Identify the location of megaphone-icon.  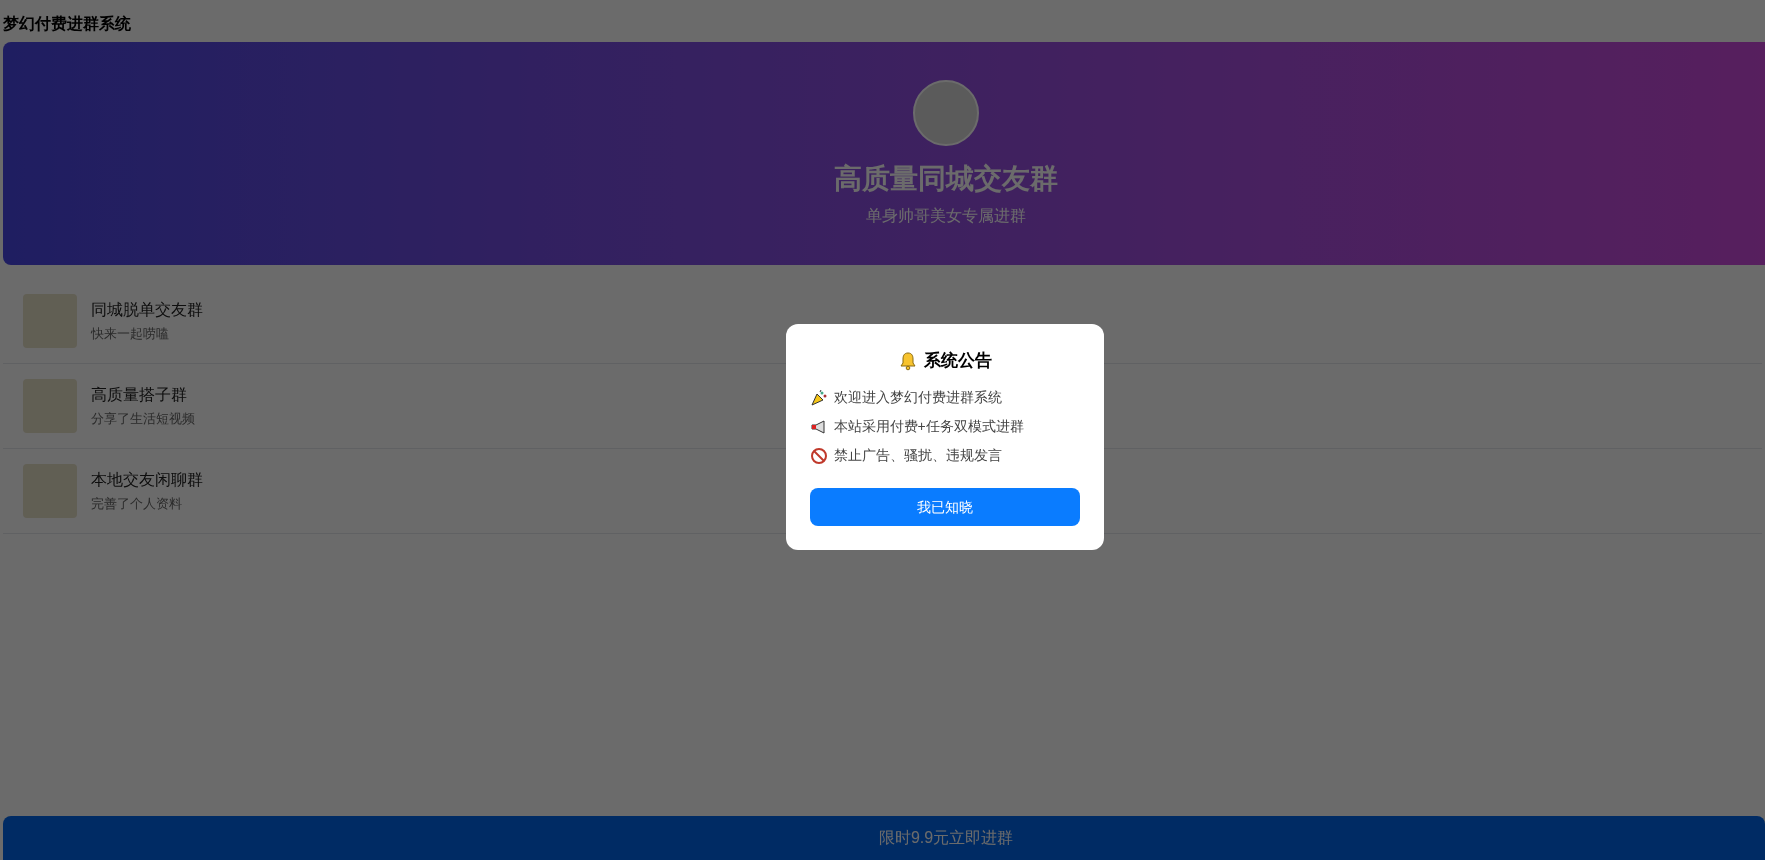
(818, 426).